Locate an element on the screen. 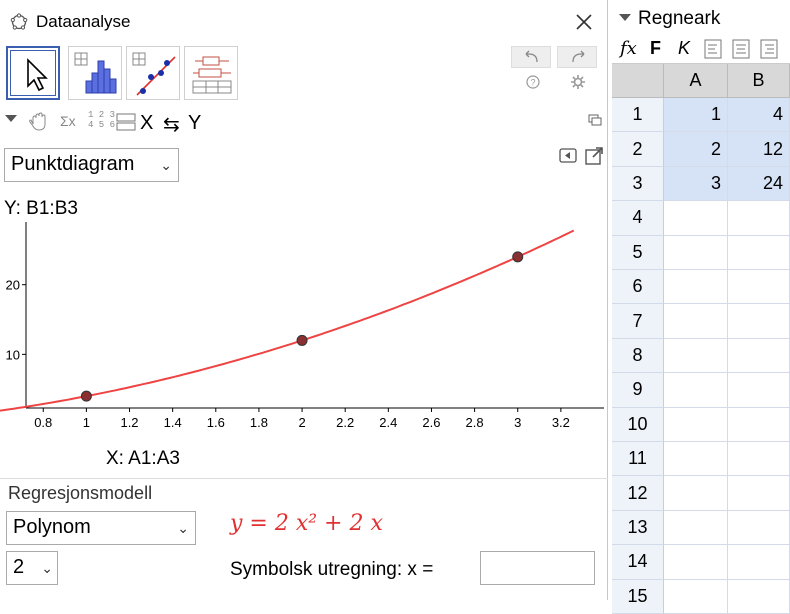 Image resolution: width=790 pixels, height=614 pixels. row-header: 7 is located at coordinates (638, 321).